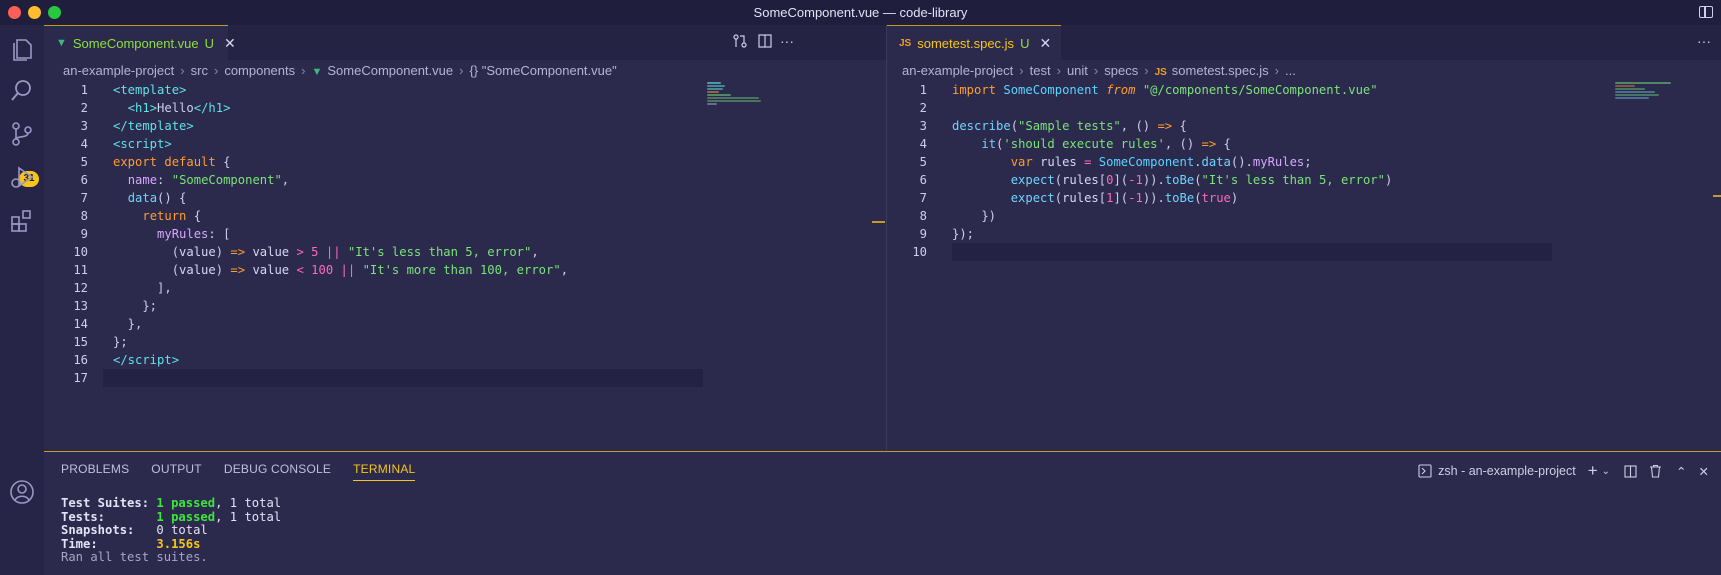 The width and height of the screenshot is (1721, 575). Describe the element at coordinates (80, 342) in the screenshot. I see `line-number: 15` at that location.